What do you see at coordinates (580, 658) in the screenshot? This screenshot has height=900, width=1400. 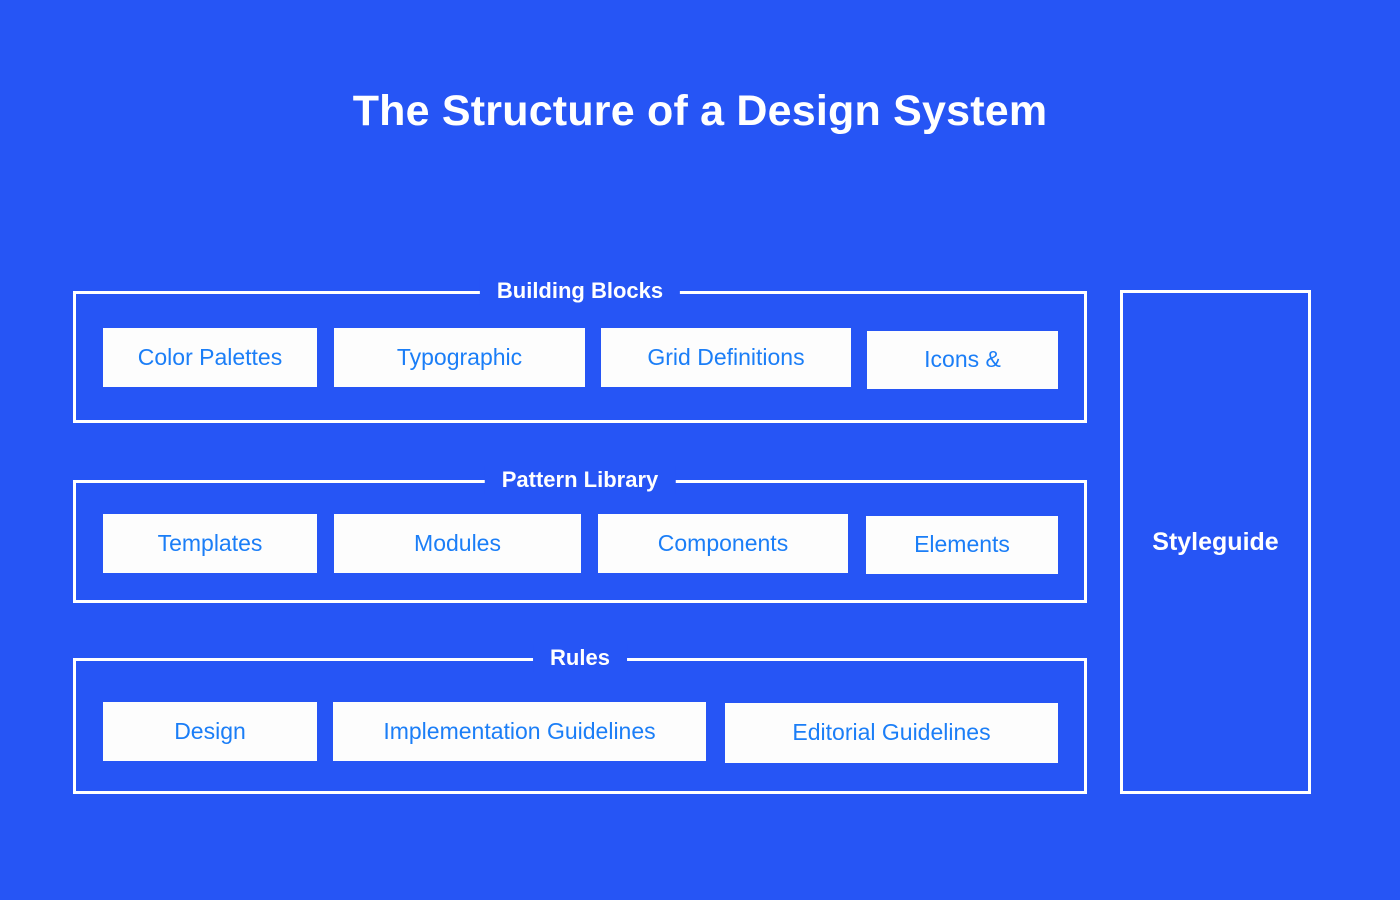 I see `group-legend-rules: Rules` at bounding box center [580, 658].